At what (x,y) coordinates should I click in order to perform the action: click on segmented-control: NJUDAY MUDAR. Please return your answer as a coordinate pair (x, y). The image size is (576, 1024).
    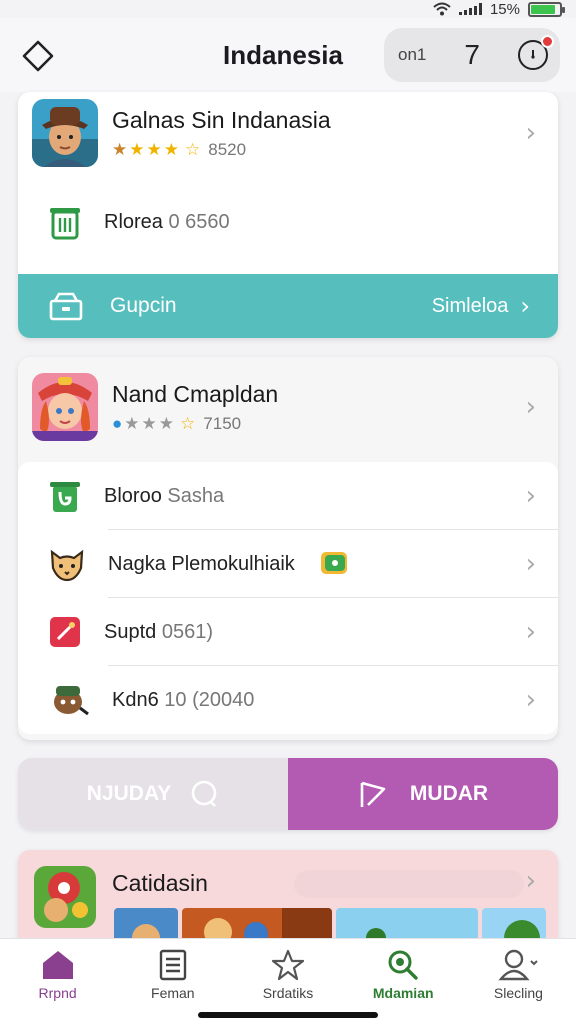
    Looking at the image, I should click on (288, 794).